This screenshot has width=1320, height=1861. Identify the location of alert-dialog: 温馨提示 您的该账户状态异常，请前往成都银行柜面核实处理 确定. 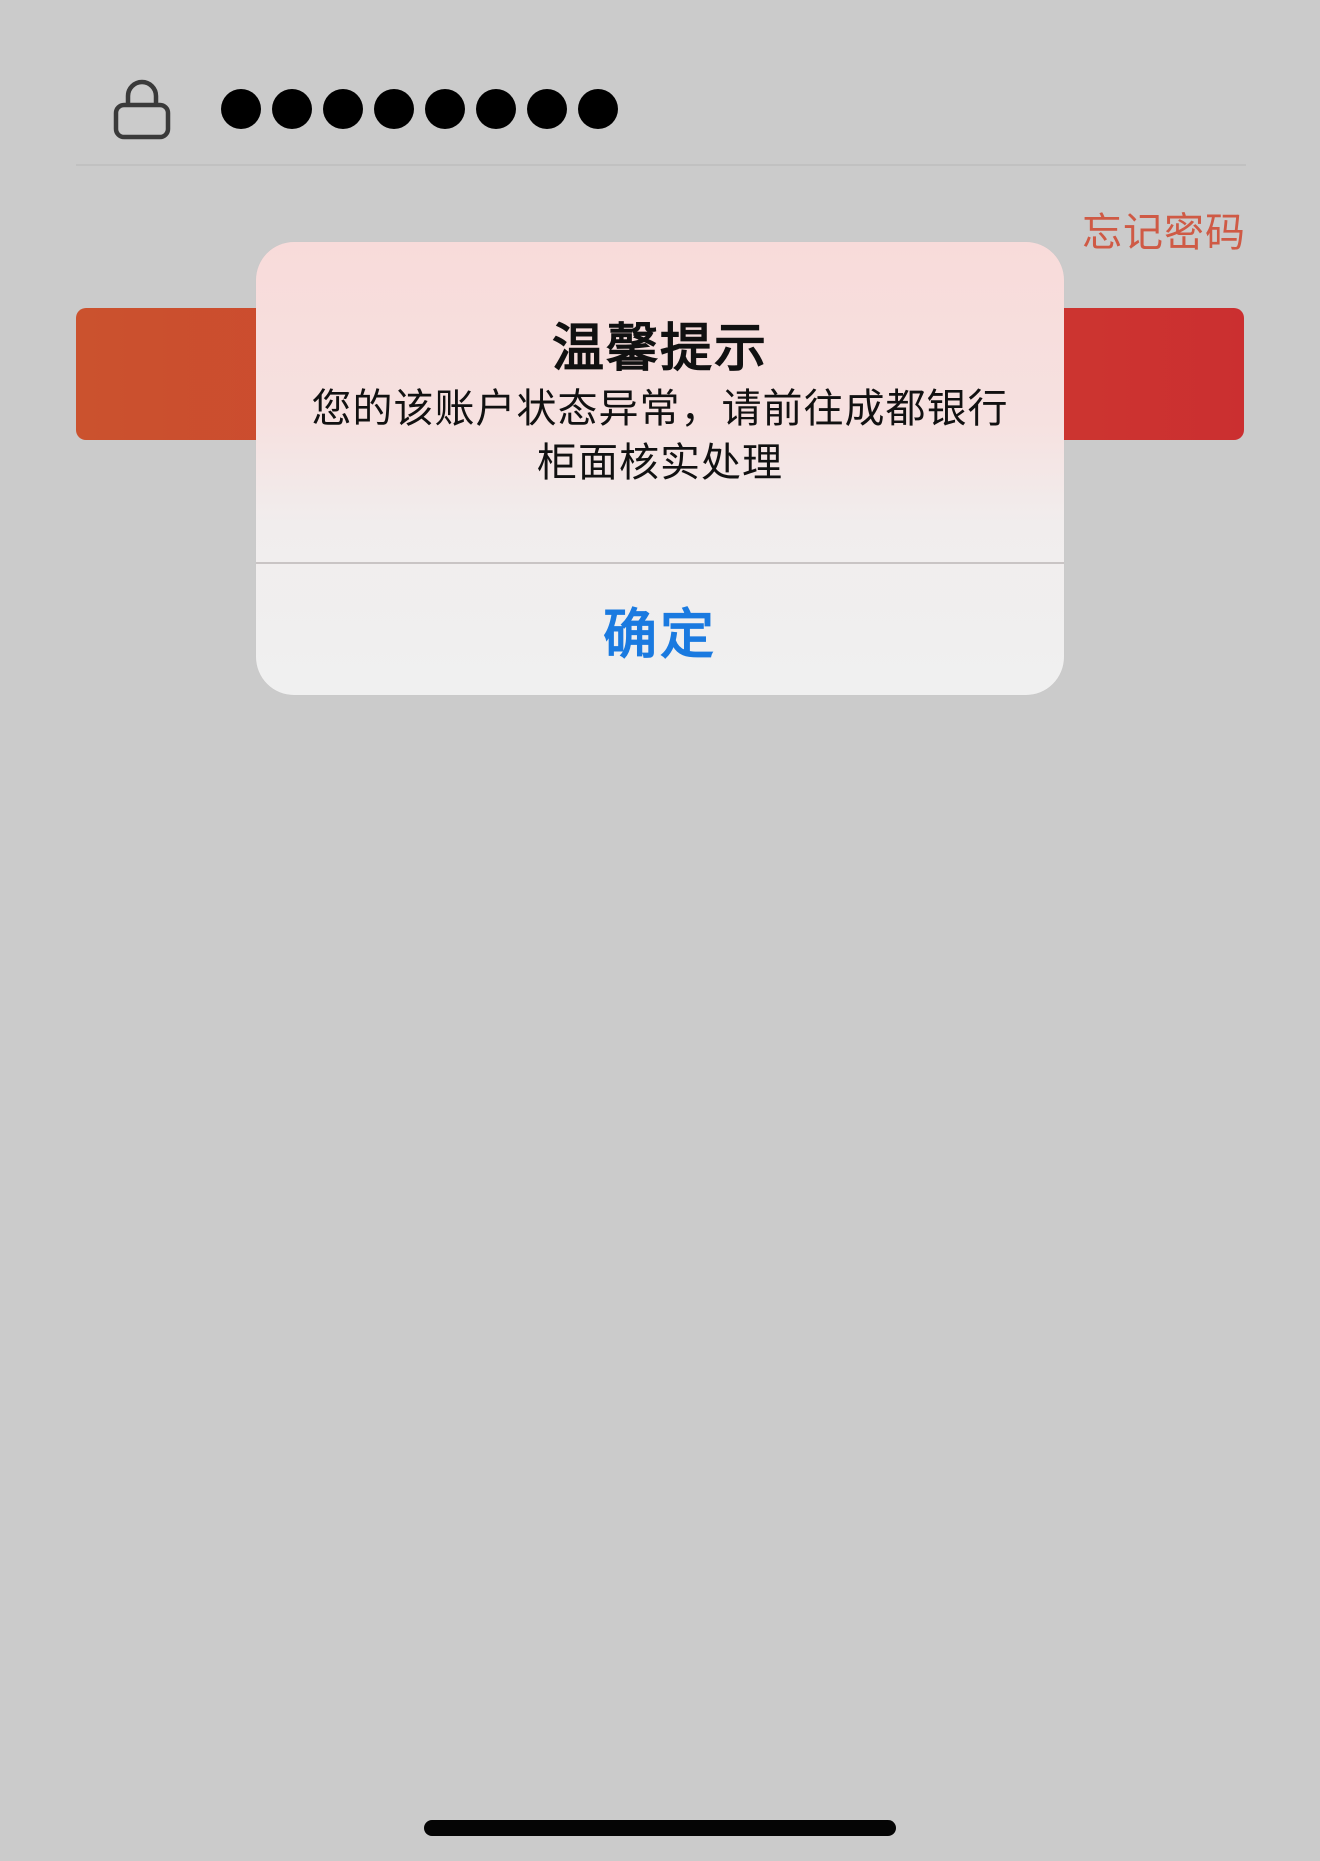
(660, 468).